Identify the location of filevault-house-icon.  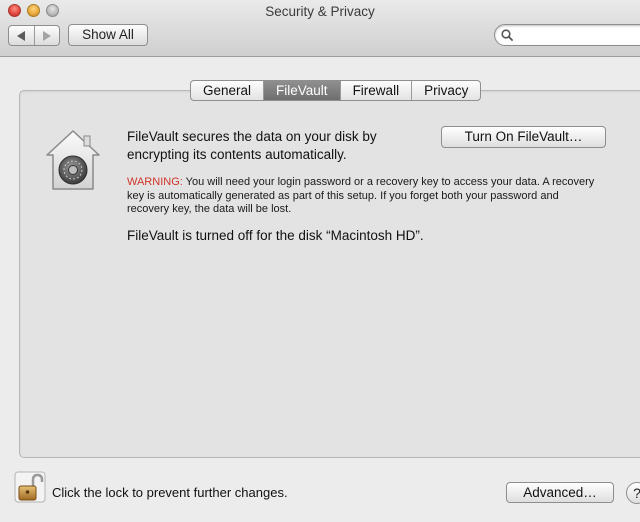
(73, 160).